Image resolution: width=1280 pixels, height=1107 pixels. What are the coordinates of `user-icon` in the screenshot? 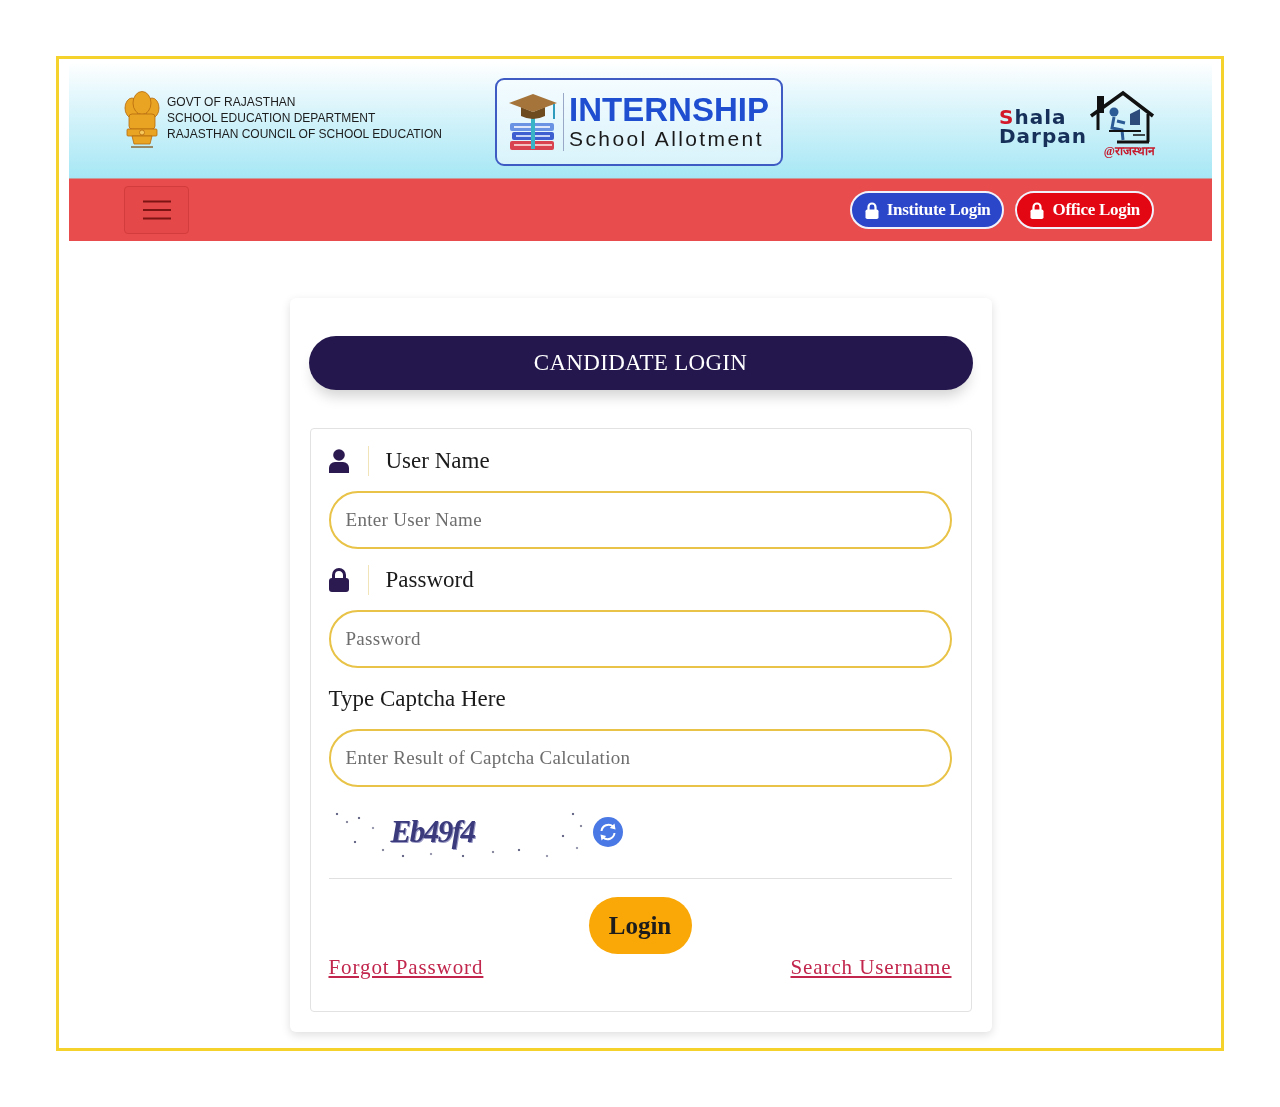 It's located at (338, 461).